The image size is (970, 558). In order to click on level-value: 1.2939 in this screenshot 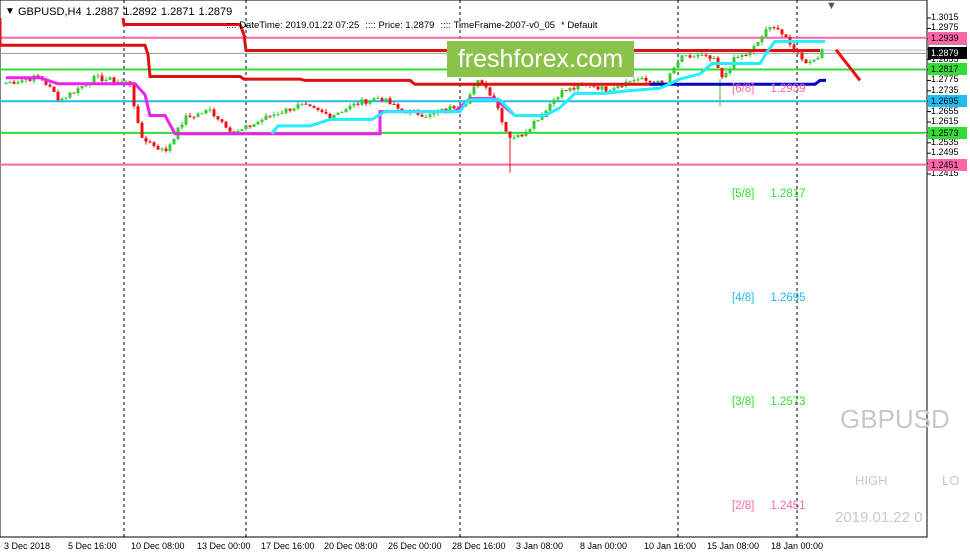, I will do `click(788, 89)`.